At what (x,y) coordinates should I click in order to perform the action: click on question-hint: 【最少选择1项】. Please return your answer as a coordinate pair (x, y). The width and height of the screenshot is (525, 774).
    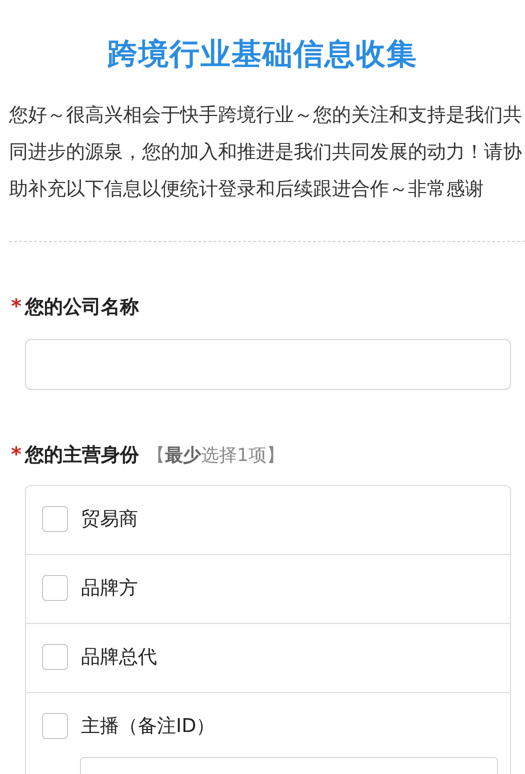
    Looking at the image, I should click on (215, 455).